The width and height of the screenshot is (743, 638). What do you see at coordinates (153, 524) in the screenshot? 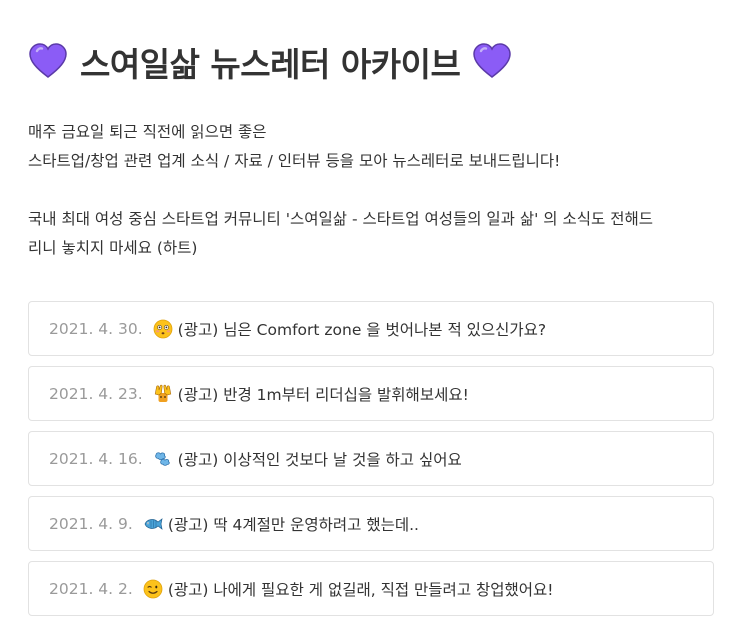
I see `fish-icon` at bounding box center [153, 524].